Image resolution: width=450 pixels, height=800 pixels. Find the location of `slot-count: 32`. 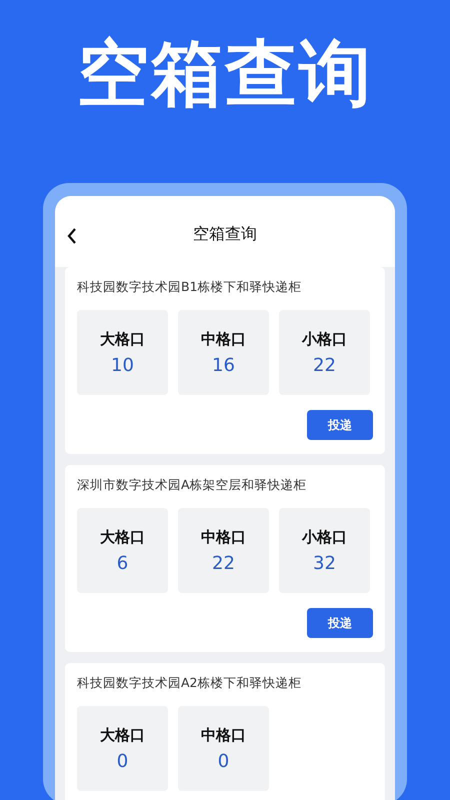

slot-count: 32 is located at coordinates (324, 563).